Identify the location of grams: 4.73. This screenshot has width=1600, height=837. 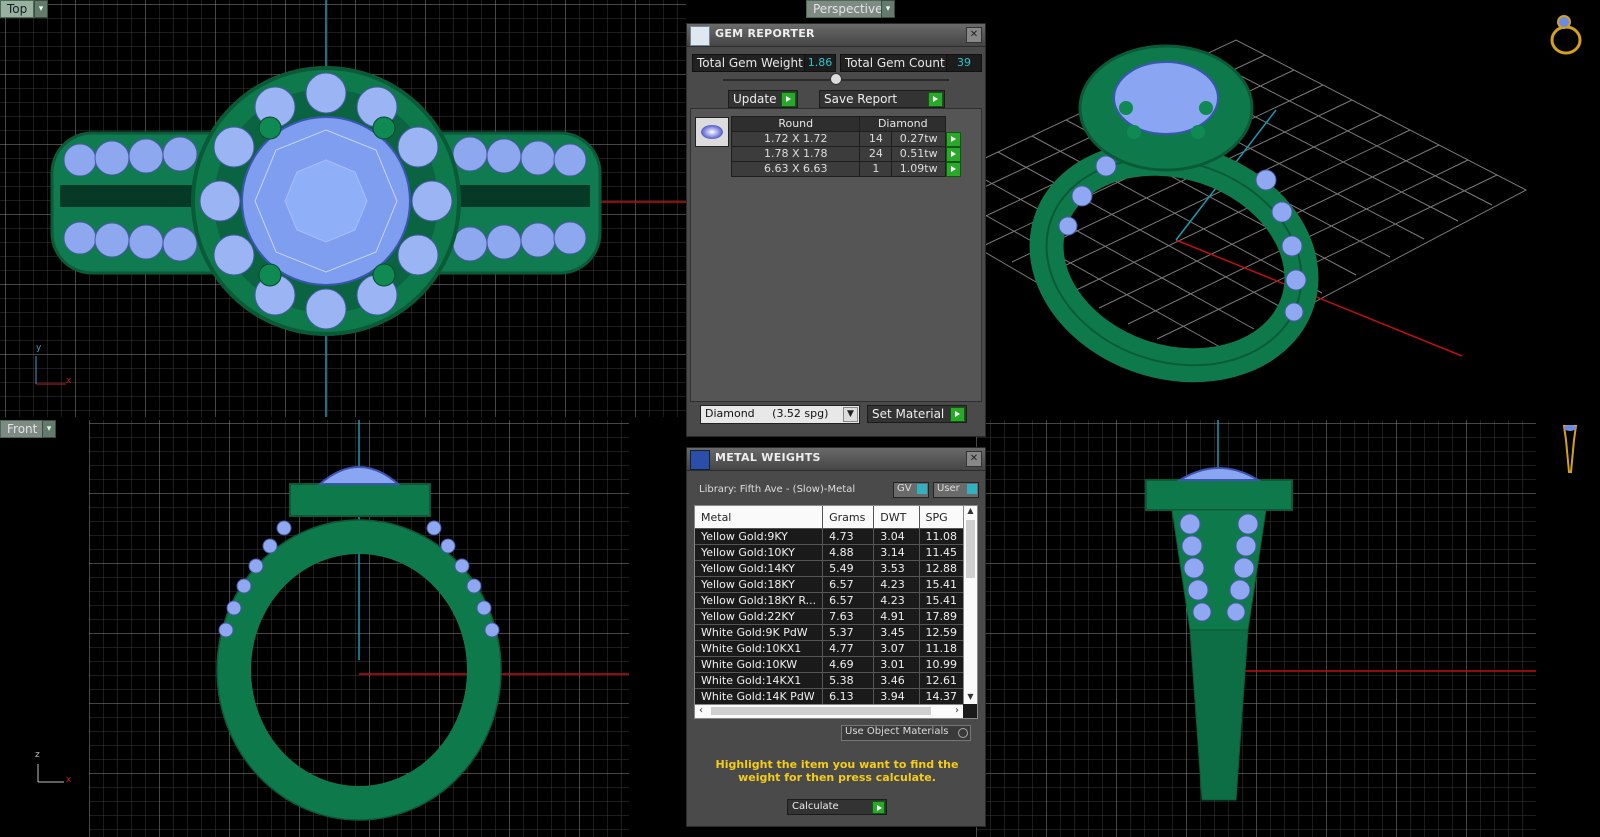
(848, 536).